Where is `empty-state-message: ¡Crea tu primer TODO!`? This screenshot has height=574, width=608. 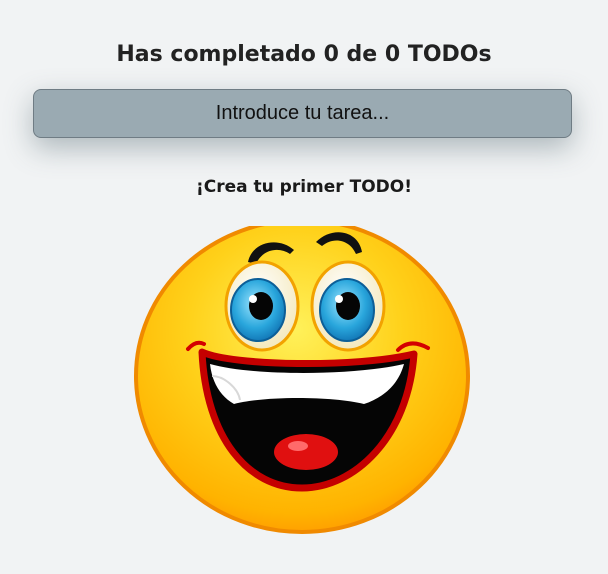
empty-state-message: ¡Crea tu primer TODO! is located at coordinates (304, 187).